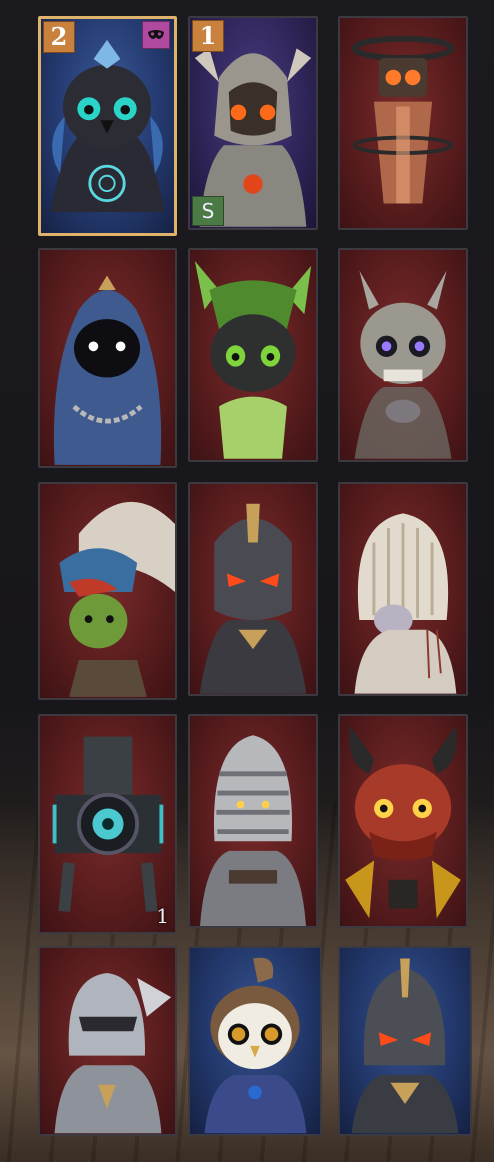 This screenshot has width=494, height=1162. What do you see at coordinates (107, 126) in the screenshot?
I see `avatar-card-raven-sorcerer: 2` at bounding box center [107, 126].